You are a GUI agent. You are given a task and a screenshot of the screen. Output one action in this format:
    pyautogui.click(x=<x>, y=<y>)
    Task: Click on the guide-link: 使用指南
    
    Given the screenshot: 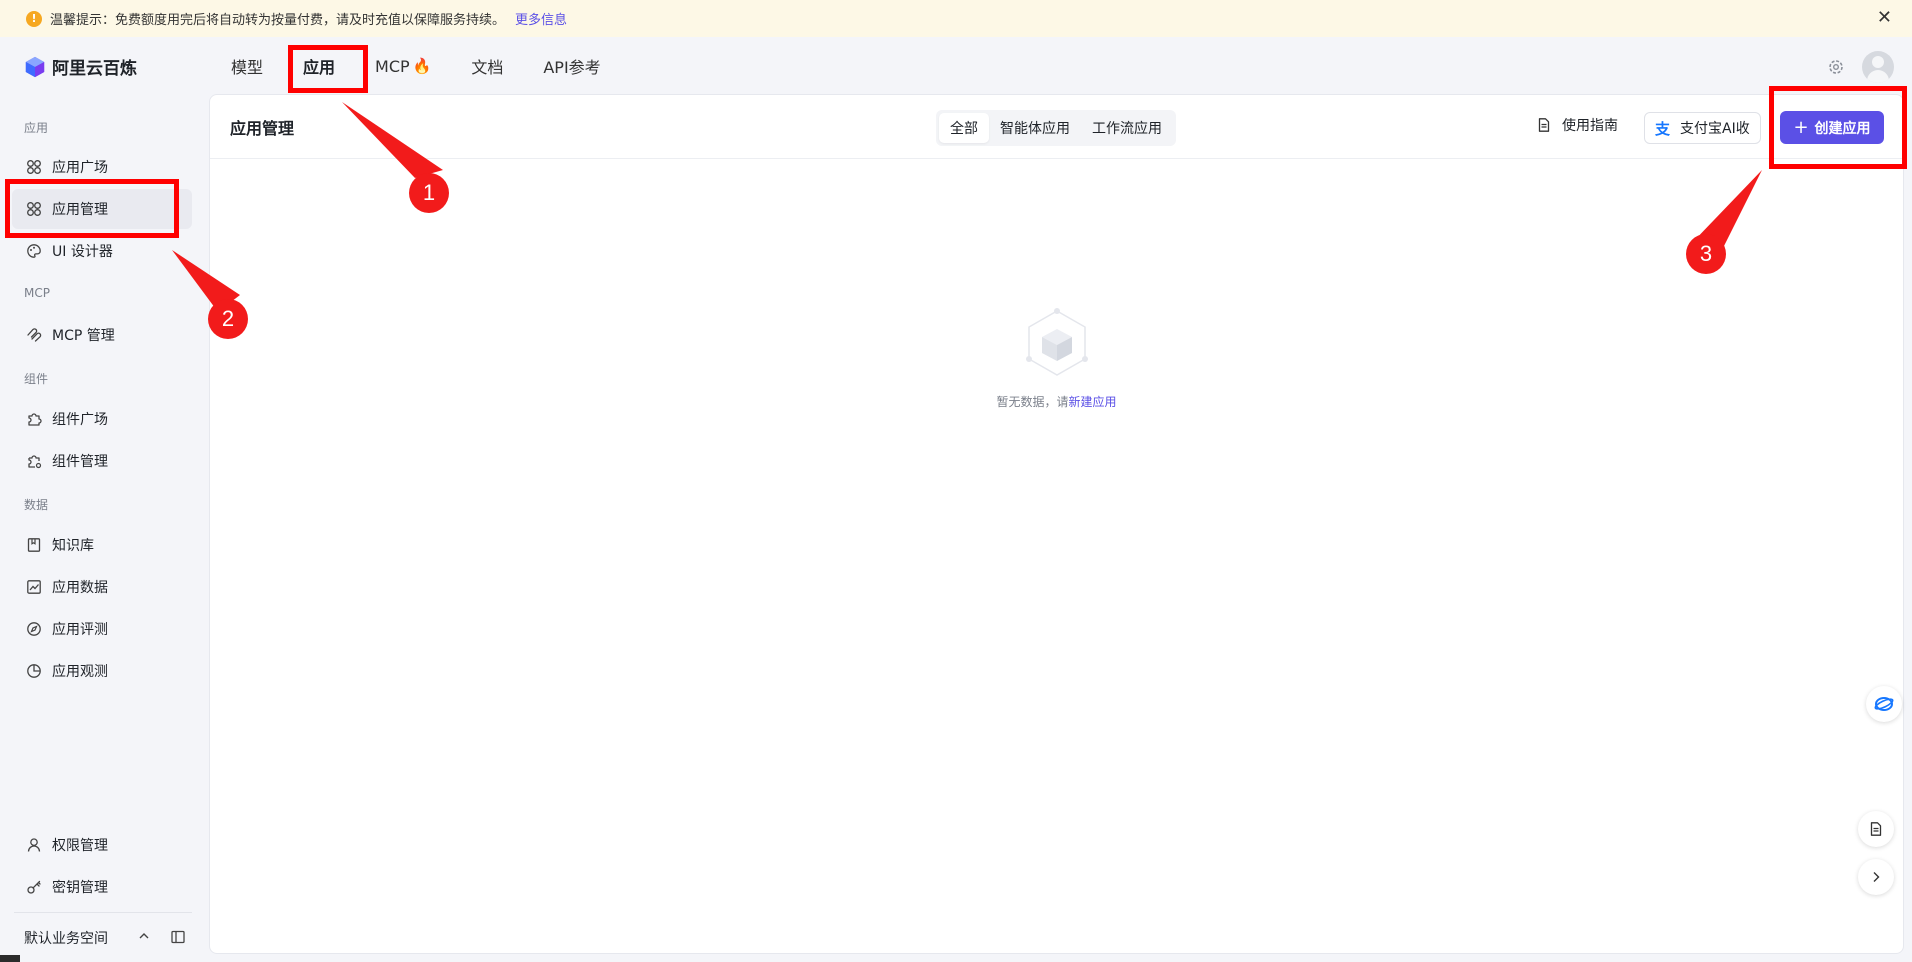 What is the action you would take?
    pyautogui.click(x=1577, y=125)
    